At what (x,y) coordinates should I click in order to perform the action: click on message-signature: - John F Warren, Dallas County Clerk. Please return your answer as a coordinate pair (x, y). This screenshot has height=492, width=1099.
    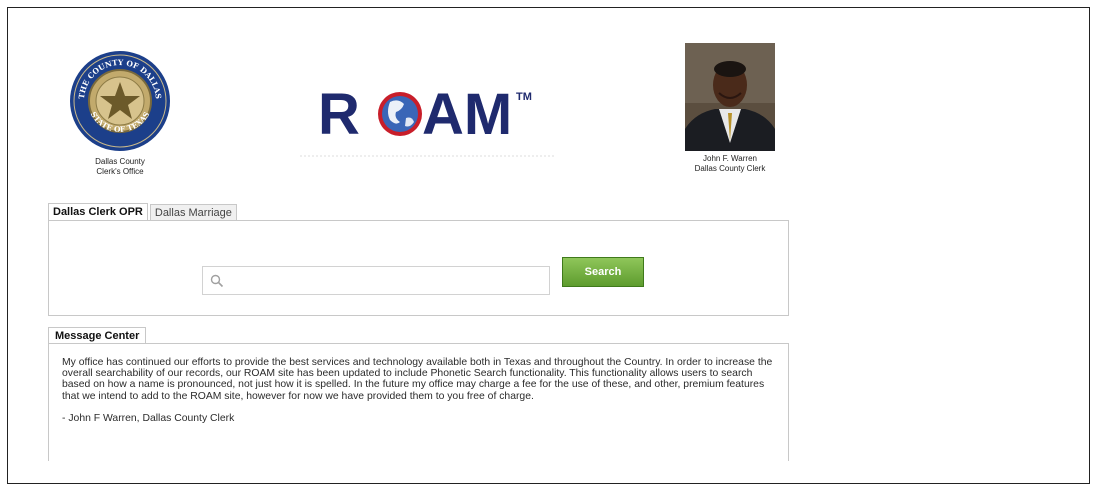
    Looking at the image, I should click on (148, 418).